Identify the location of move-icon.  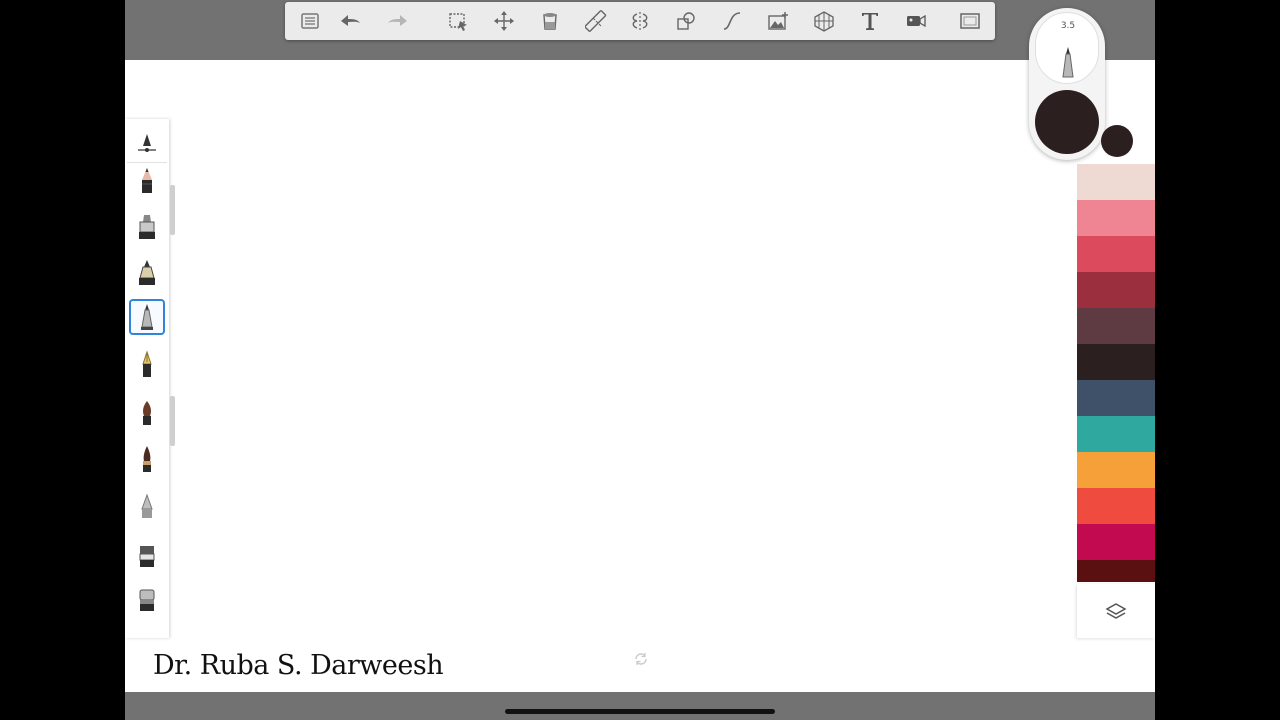
(504, 21).